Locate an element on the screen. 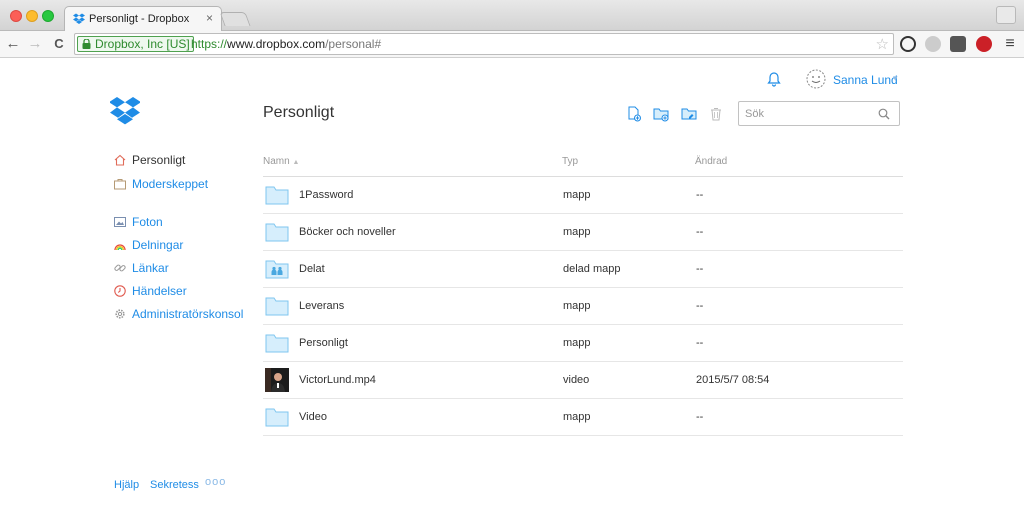 This screenshot has width=1024, height=516. 1password-extension-icon is located at coordinates (908, 44).